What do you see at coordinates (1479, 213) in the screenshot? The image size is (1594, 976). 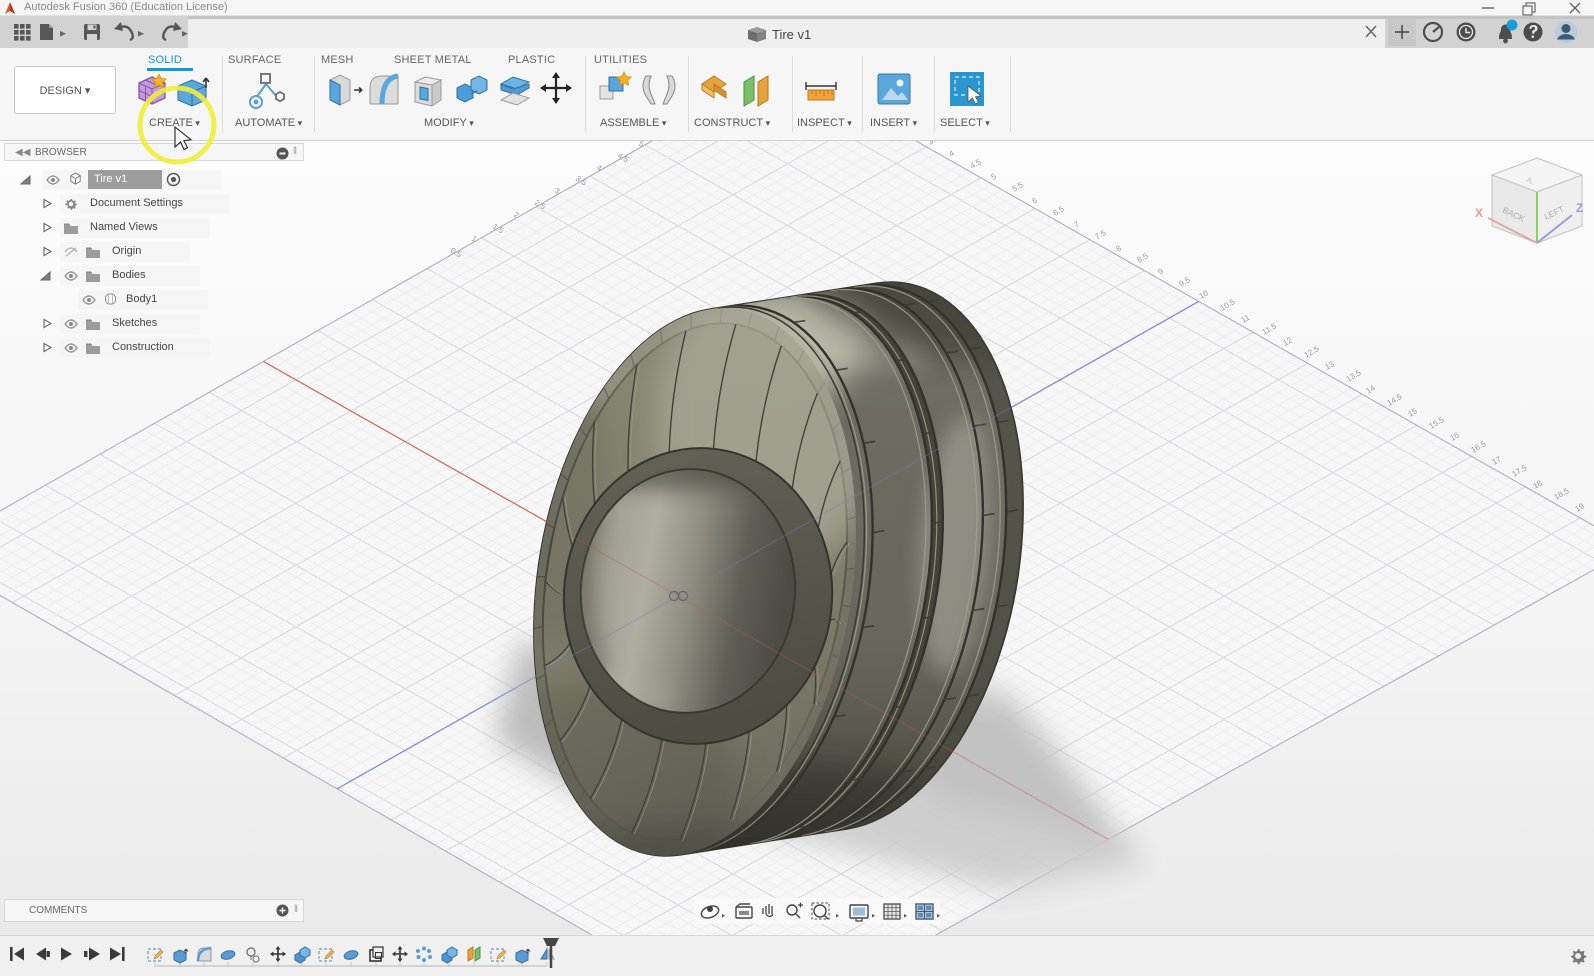 I see `svg-text: X` at bounding box center [1479, 213].